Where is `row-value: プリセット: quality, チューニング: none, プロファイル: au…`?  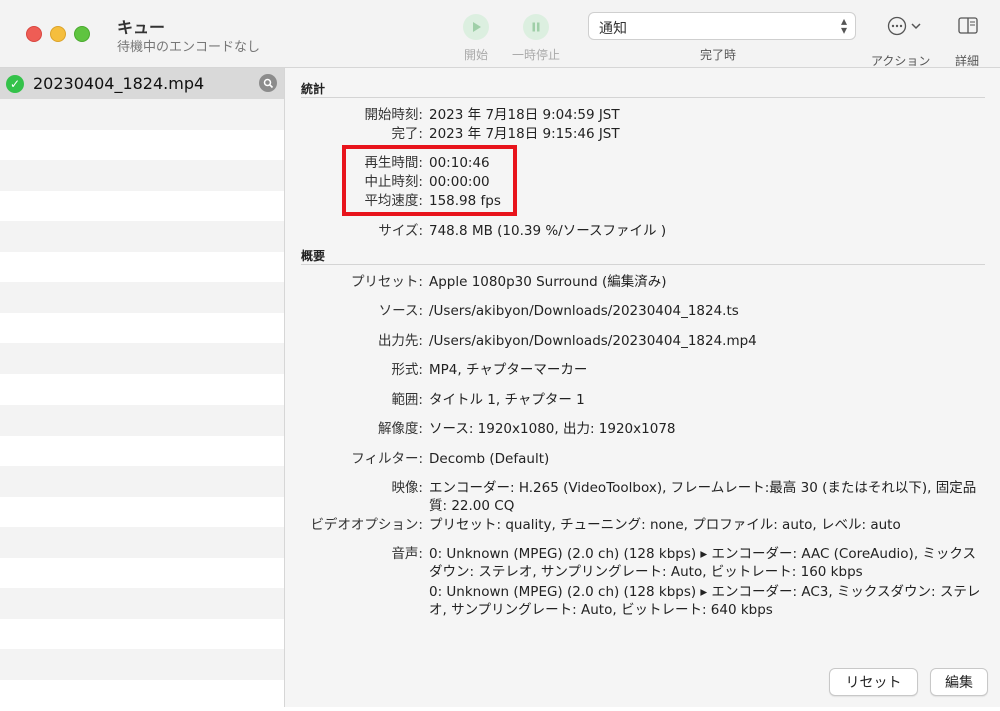 row-value: プリセット: quality, チューニング: none, プロファイル: au… is located at coordinates (665, 525).